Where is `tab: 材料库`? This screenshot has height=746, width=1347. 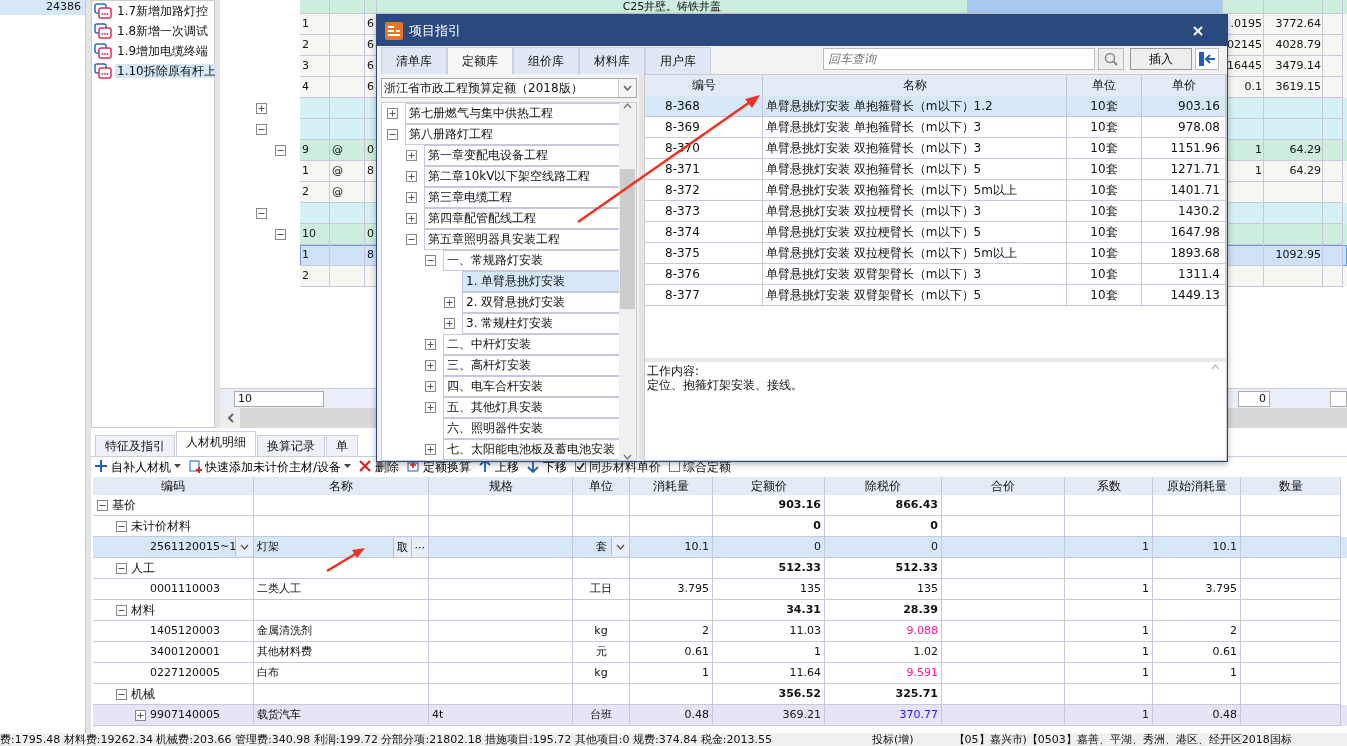
tab: 材料库 is located at coordinates (612, 60).